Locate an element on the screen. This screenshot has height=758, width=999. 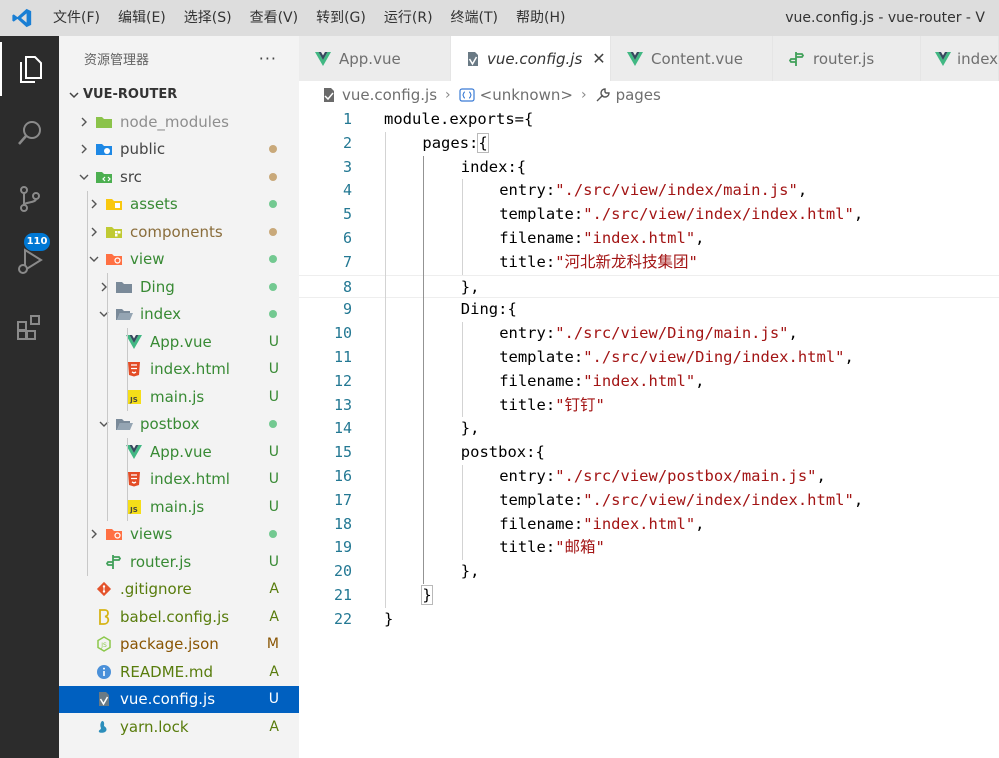
menu-item: 帮助(H) is located at coordinates (540, 18).